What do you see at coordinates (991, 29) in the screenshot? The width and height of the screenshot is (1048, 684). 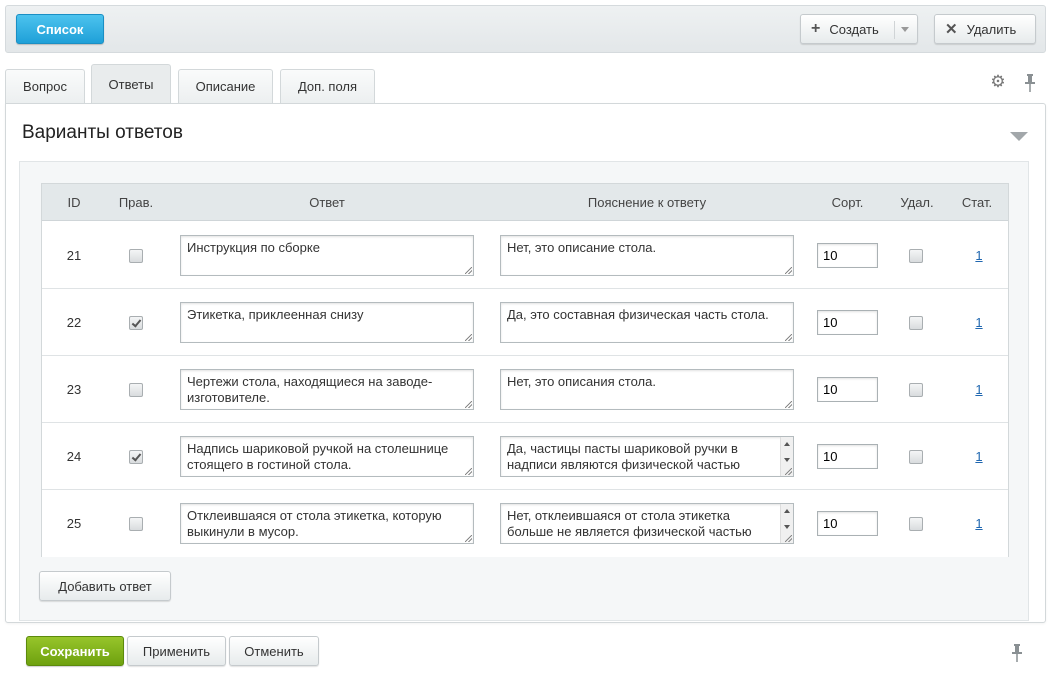 I see `delete-button-label: Удалить` at bounding box center [991, 29].